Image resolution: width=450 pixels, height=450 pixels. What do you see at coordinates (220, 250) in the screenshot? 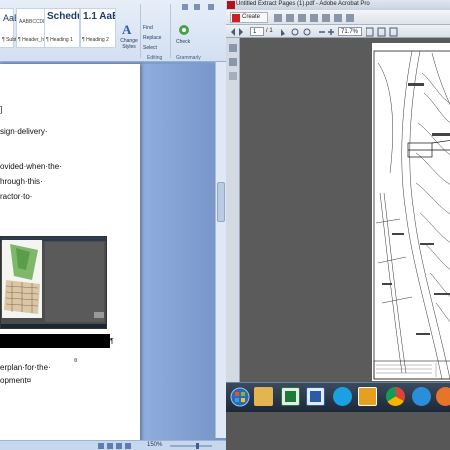
I see `word-vertical-scrollbar` at bounding box center [220, 250].